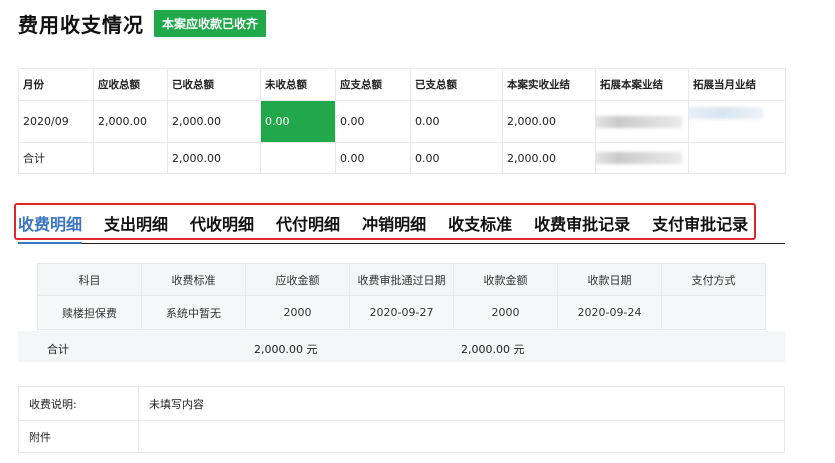  Describe the element at coordinates (89, 279) in the screenshot. I see `col-subject: 科目` at that location.